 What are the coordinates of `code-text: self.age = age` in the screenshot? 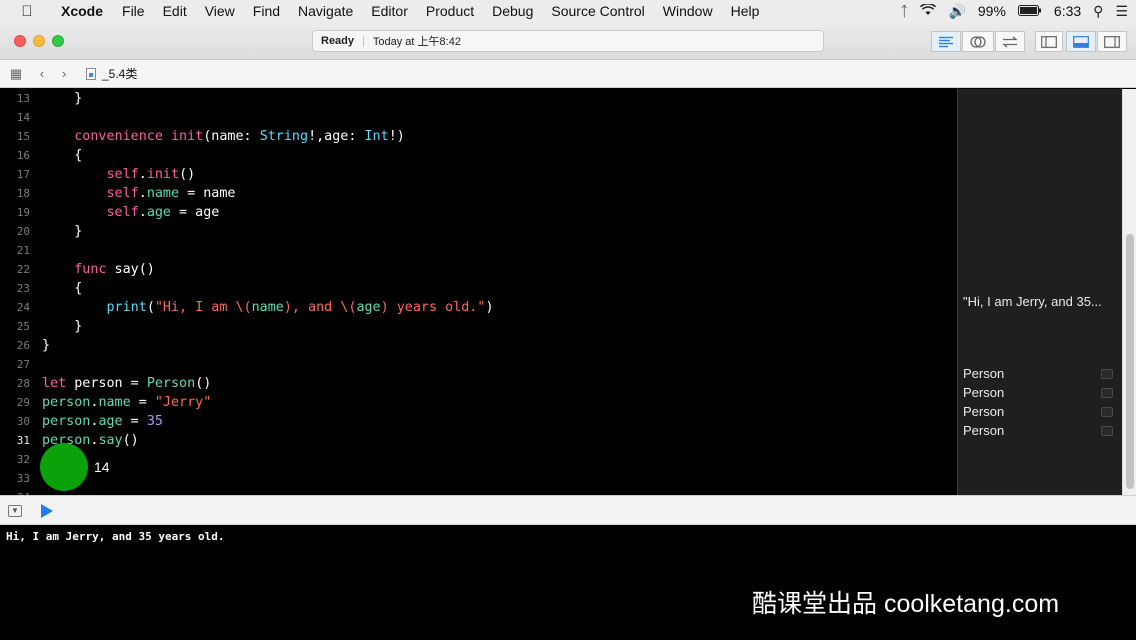 It's located at (163, 212).